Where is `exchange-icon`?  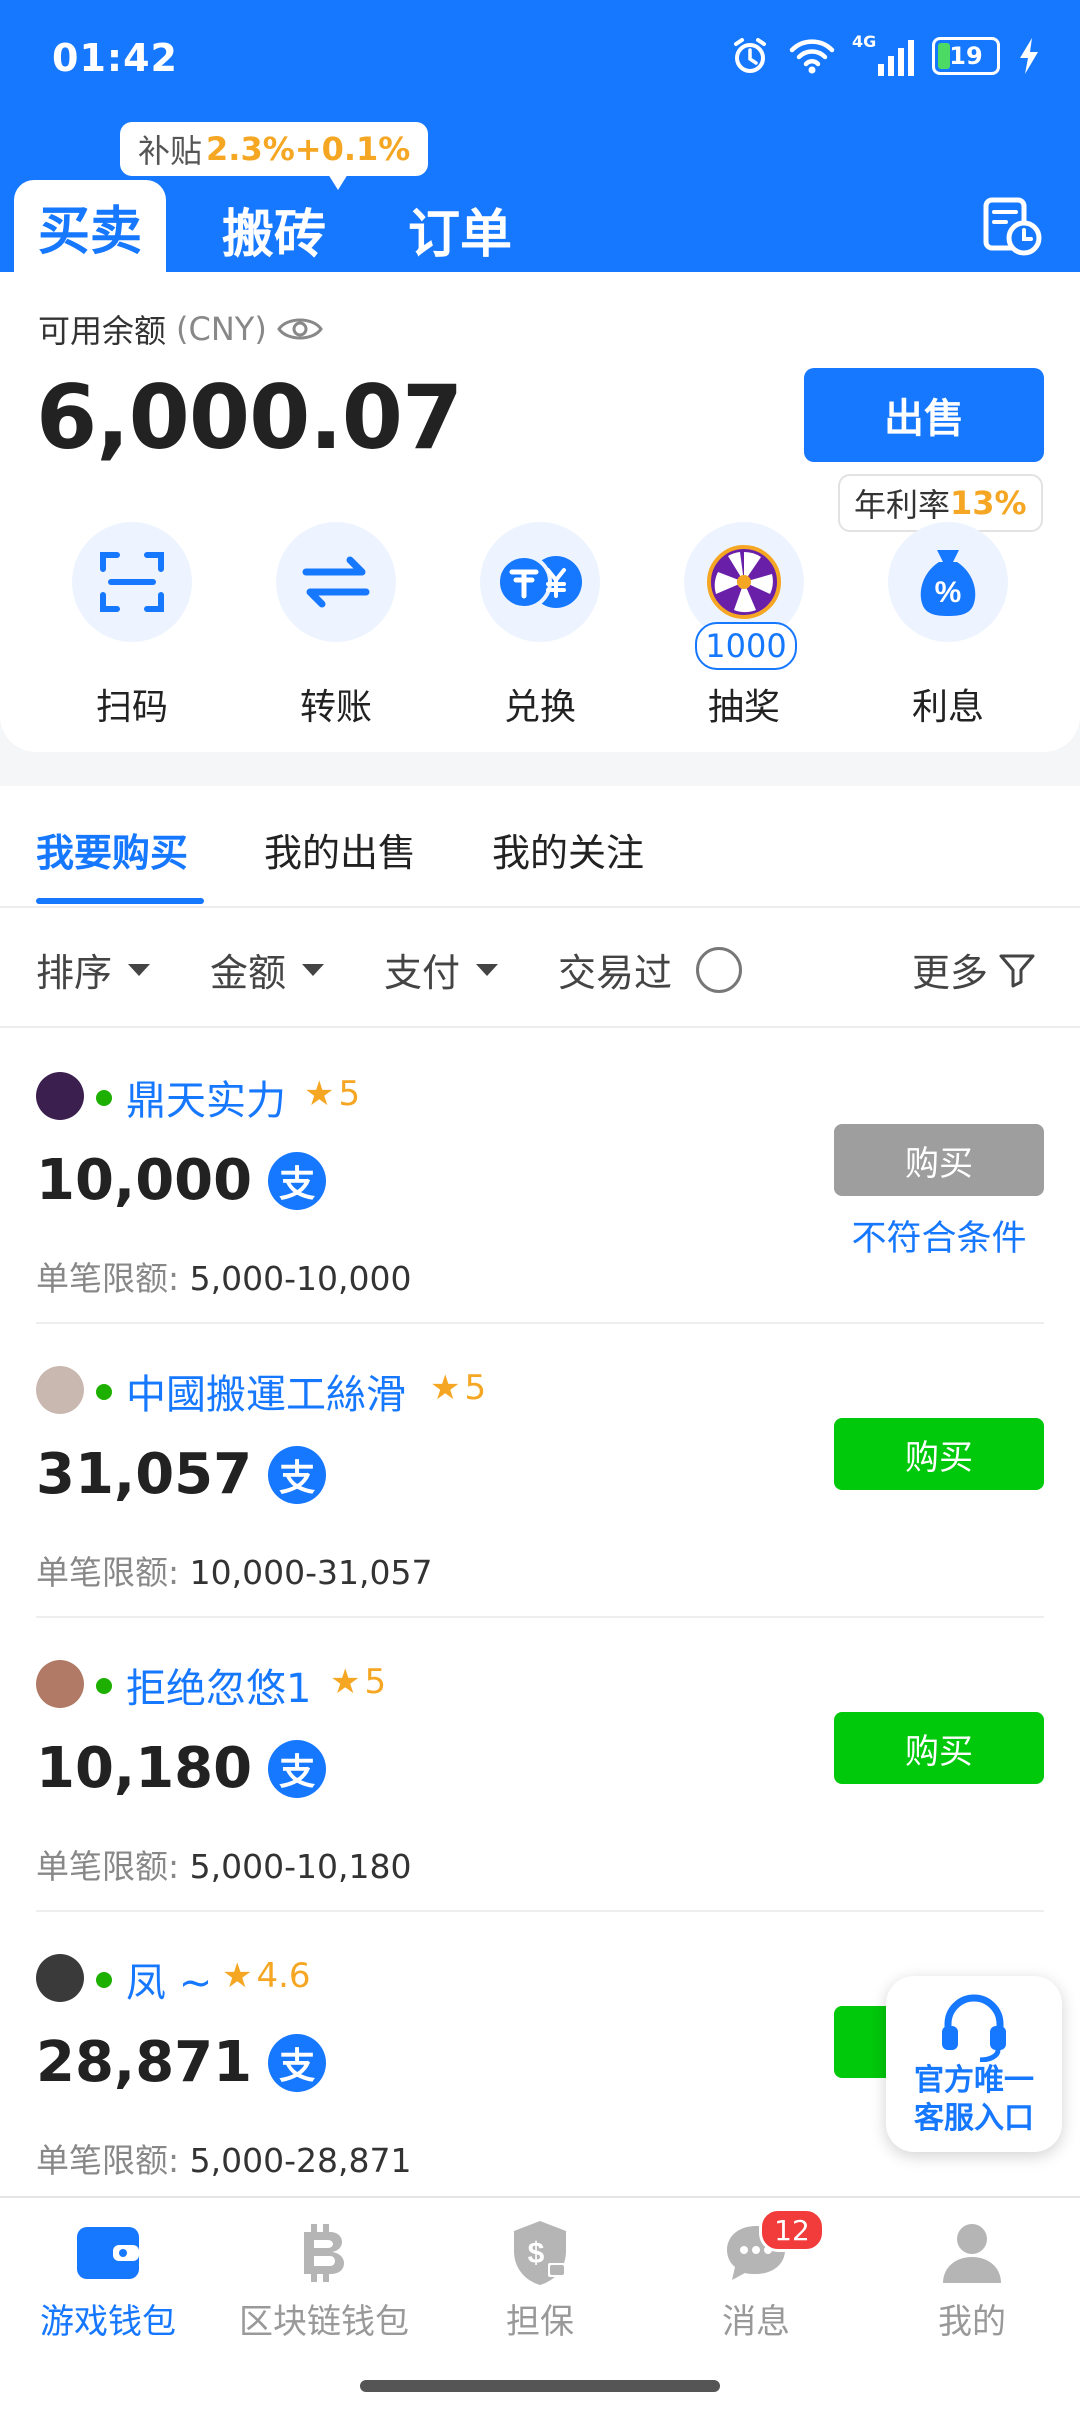
exchange-icon is located at coordinates (539, 582).